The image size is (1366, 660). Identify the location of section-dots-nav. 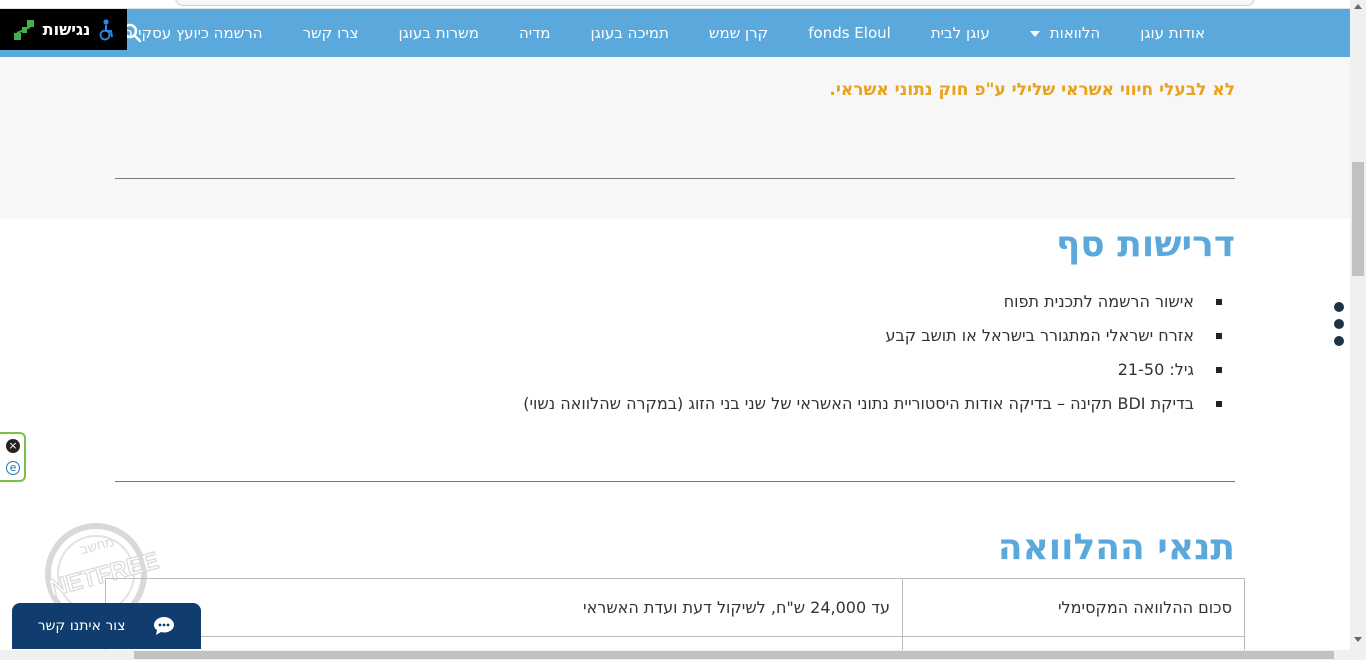
(1339, 324).